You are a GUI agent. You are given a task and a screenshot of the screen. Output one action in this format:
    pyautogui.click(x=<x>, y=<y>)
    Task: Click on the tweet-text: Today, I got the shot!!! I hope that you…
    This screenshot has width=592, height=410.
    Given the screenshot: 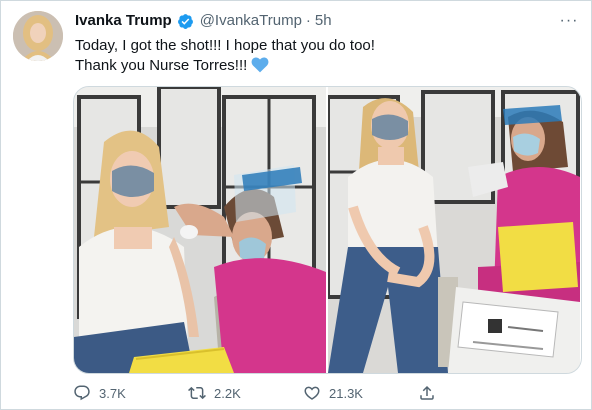 What is the action you would take?
    pyautogui.click(x=325, y=57)
    